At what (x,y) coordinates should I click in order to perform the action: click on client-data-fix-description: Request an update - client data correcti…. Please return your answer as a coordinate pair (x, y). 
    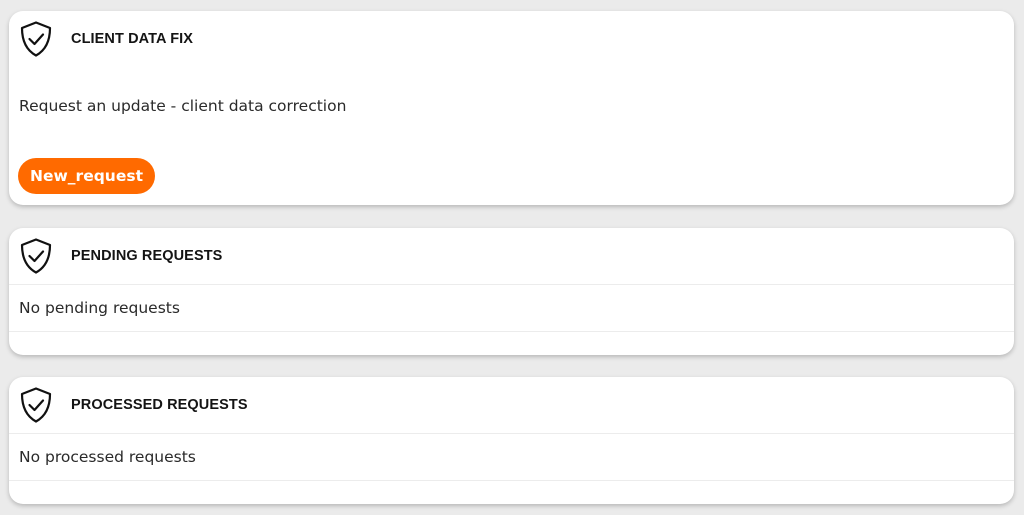
    Looking at the image, I should click on (183, 106).